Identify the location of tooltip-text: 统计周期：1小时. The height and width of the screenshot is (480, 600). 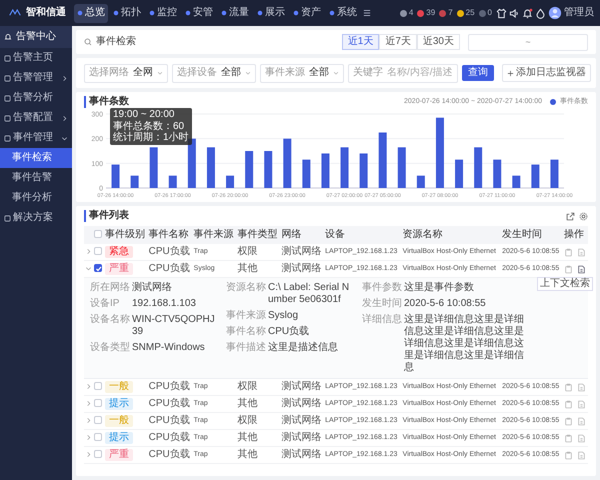
(151, 138).